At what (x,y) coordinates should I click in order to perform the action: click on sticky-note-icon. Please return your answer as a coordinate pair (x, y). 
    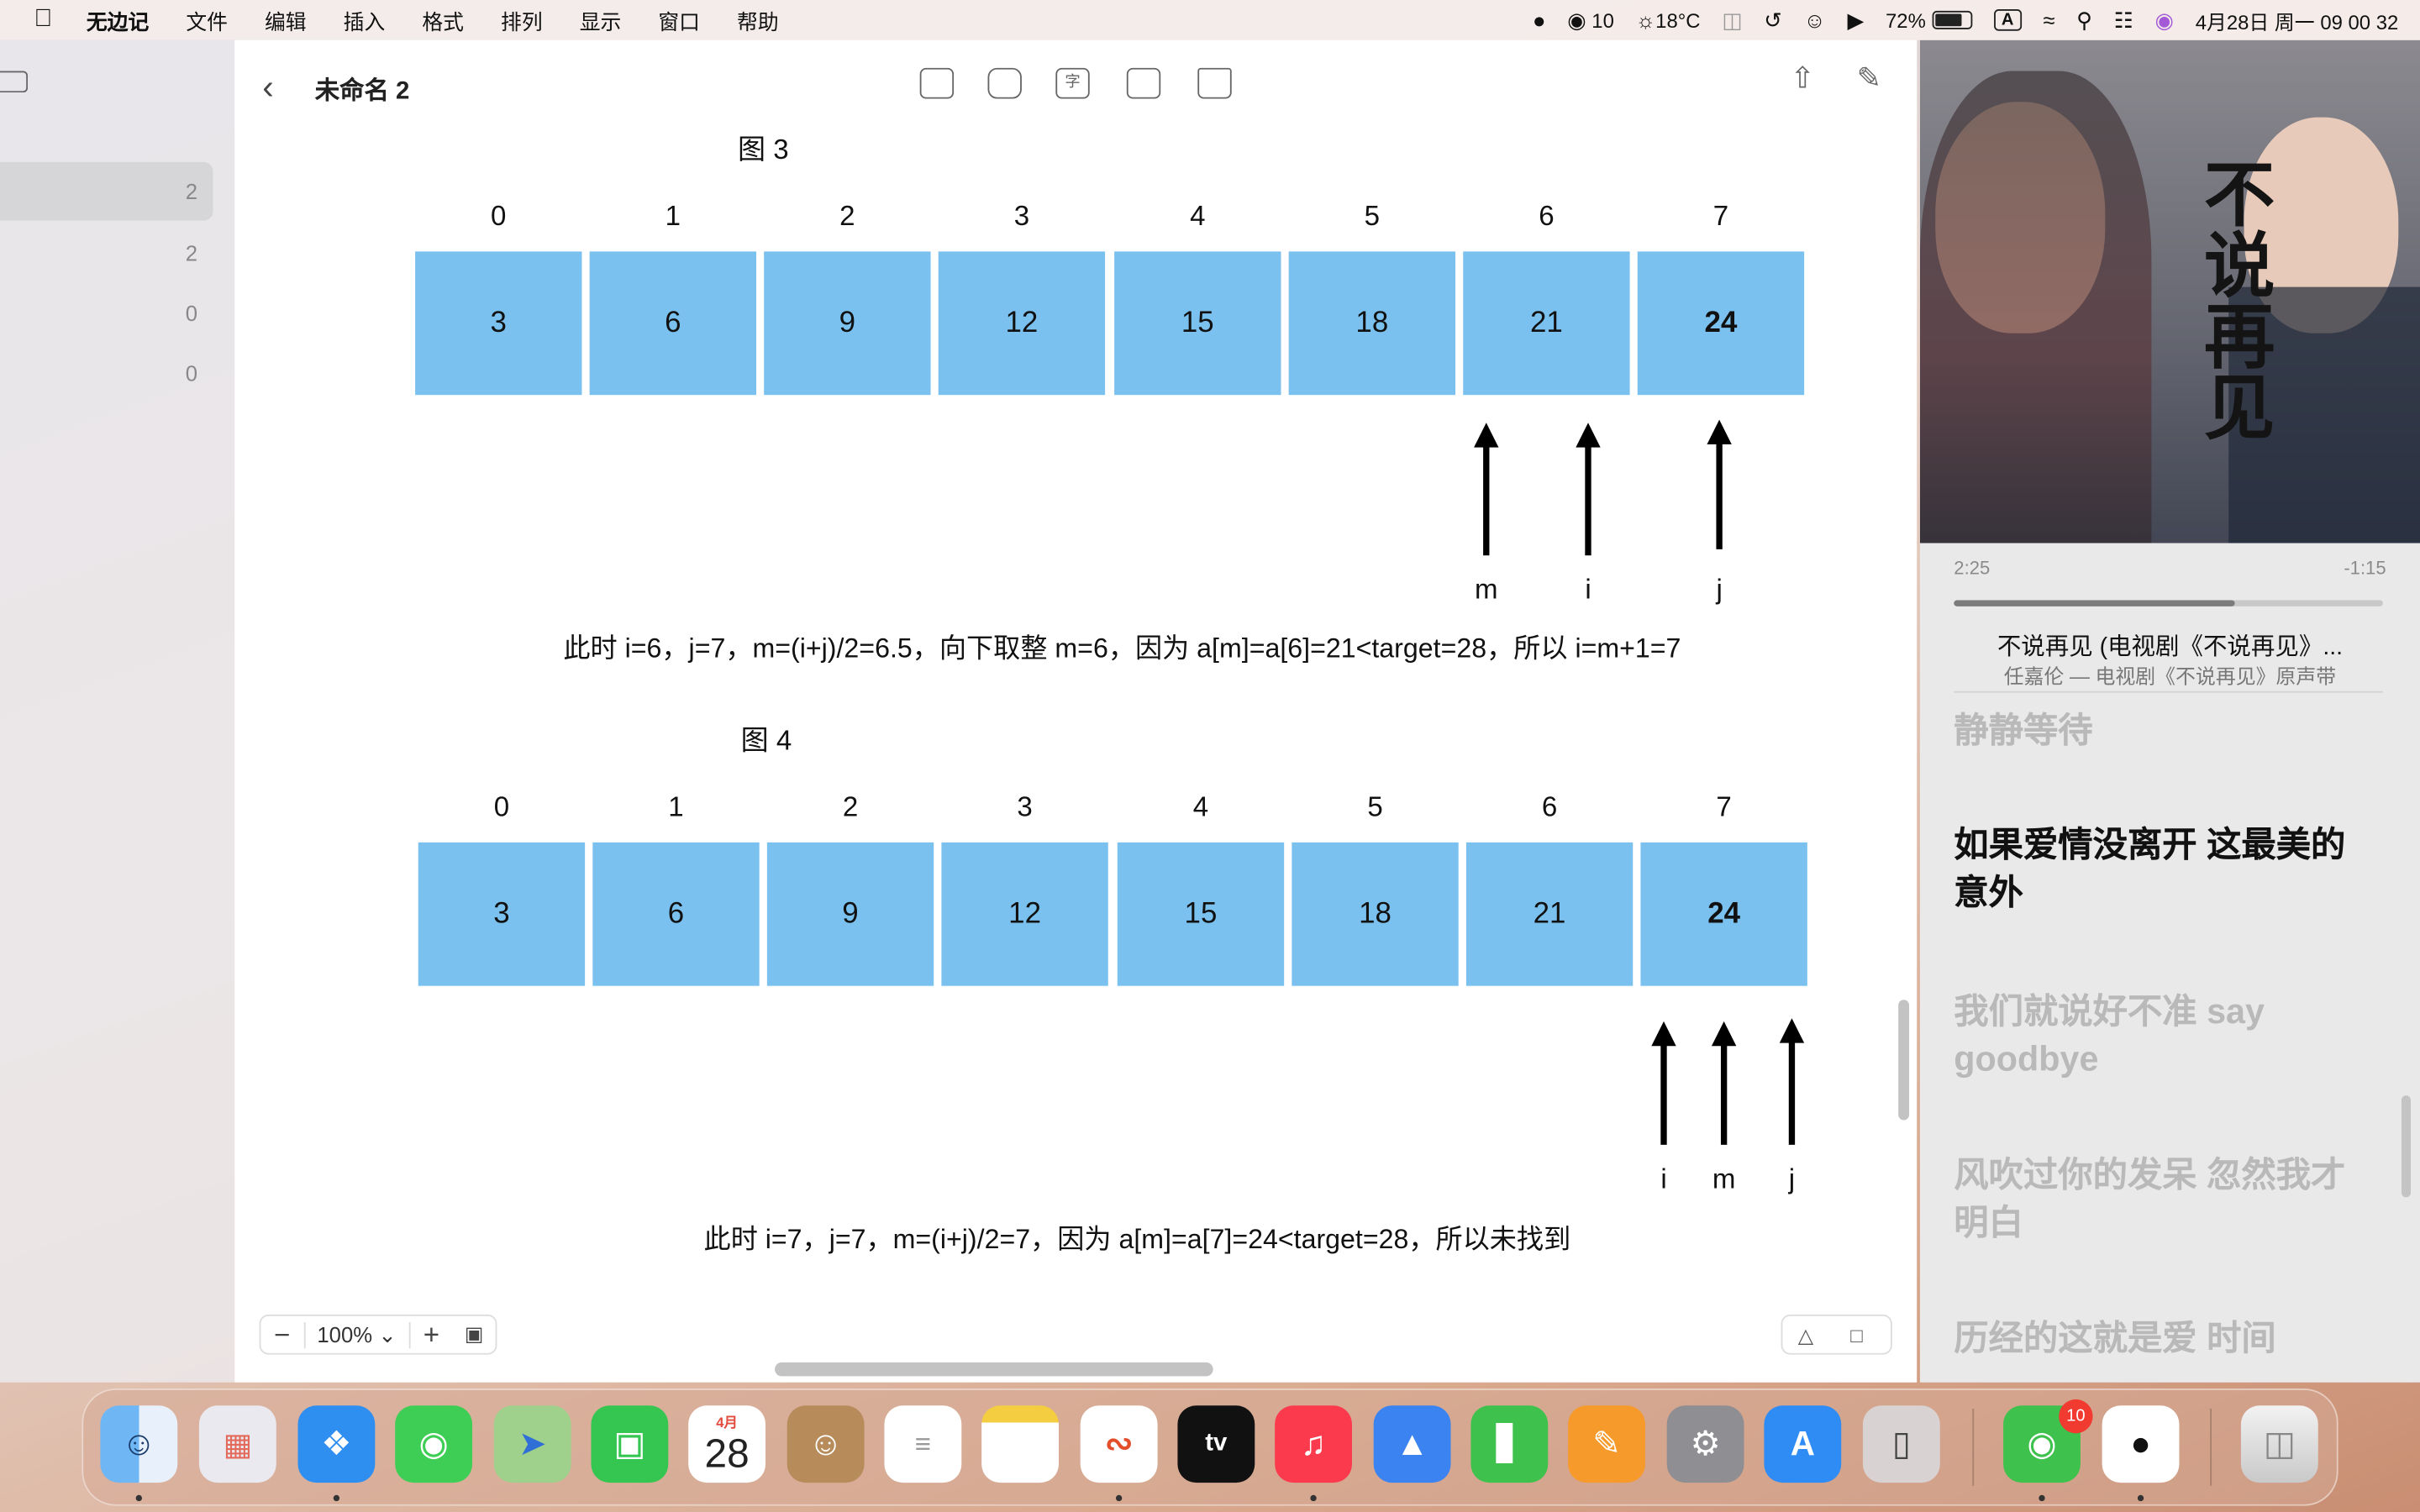
    Looking at the image, I should click on (937, 83).